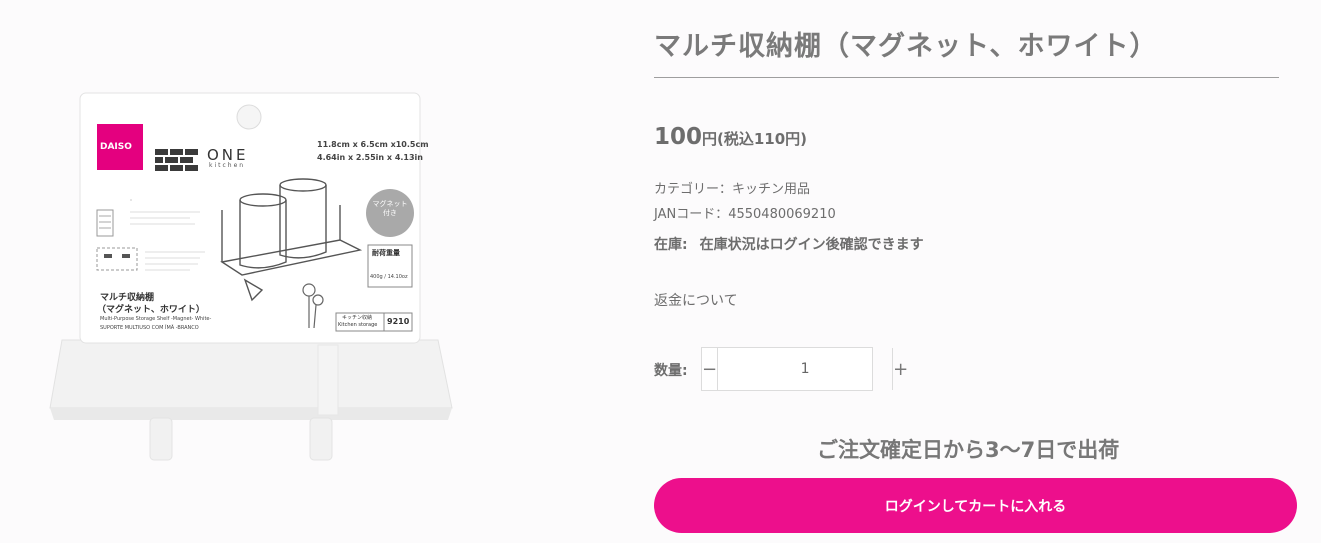 This screenshot has width=1321, height=543. I want to click on add-to-cart-button: ログインしてカートに入れる, so click(975, 505).